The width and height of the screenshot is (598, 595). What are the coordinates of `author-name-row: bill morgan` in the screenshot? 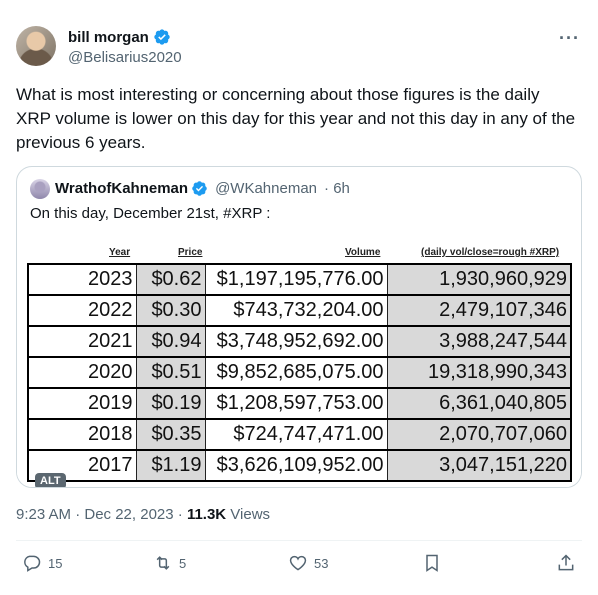 It's located at (119, 37).